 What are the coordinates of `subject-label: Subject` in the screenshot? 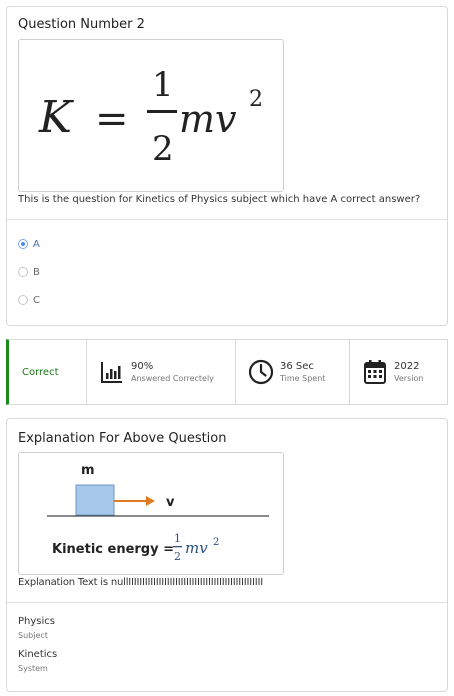 It's located at (33, 635).